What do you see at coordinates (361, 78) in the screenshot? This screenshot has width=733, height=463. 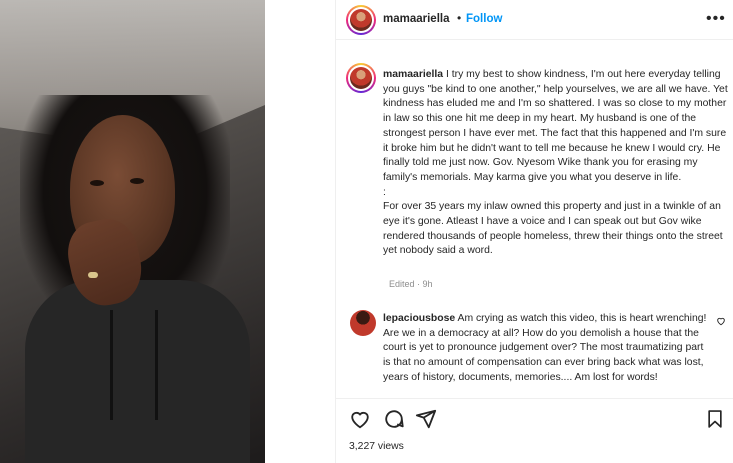 I see `caption-avatar` at bounding box center [361, 78].